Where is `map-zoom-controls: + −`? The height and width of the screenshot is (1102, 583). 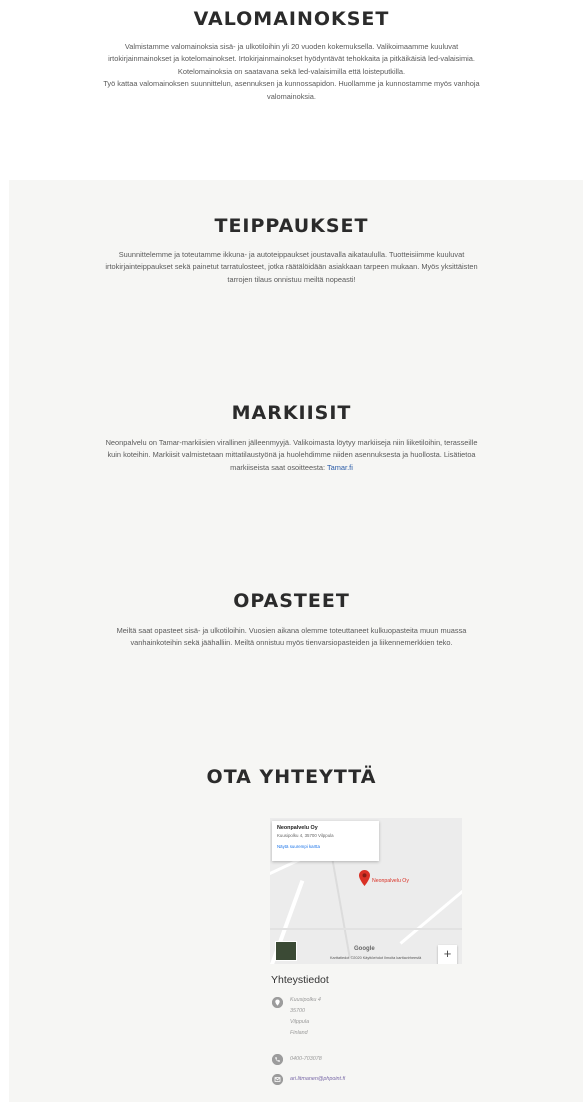 map-zoom-controls: + − is located at coordinates (447, 954).